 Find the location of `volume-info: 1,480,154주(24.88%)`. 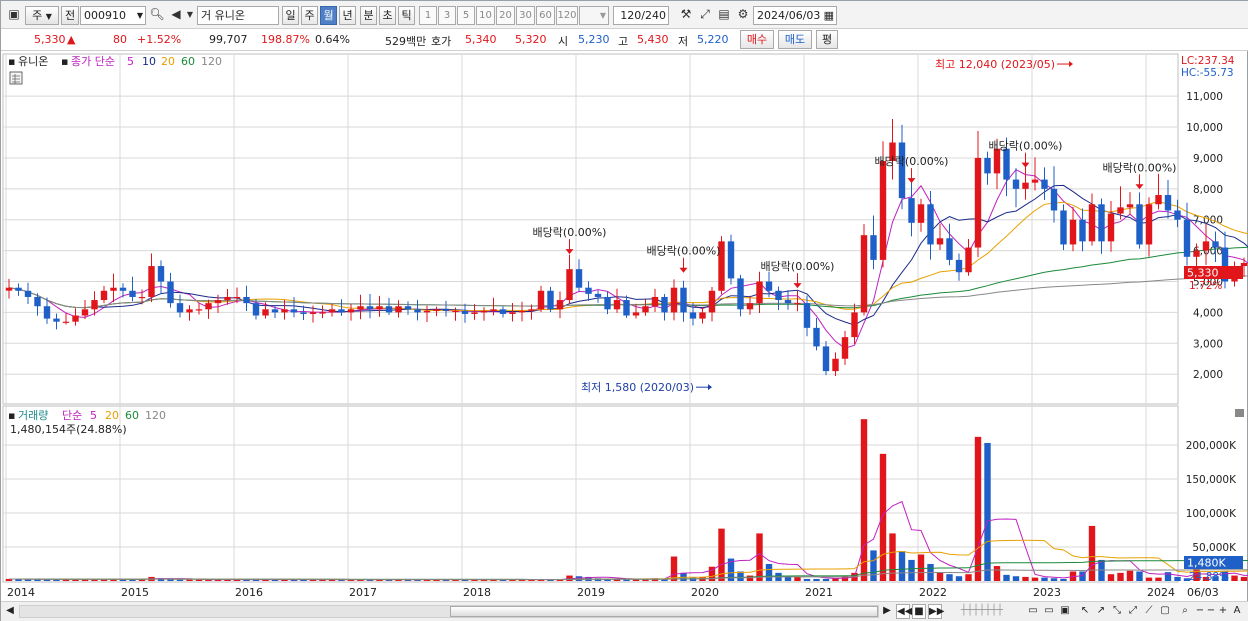

volume-info: 1,480,154주(24.88%) is located at coordinates (68, 429).